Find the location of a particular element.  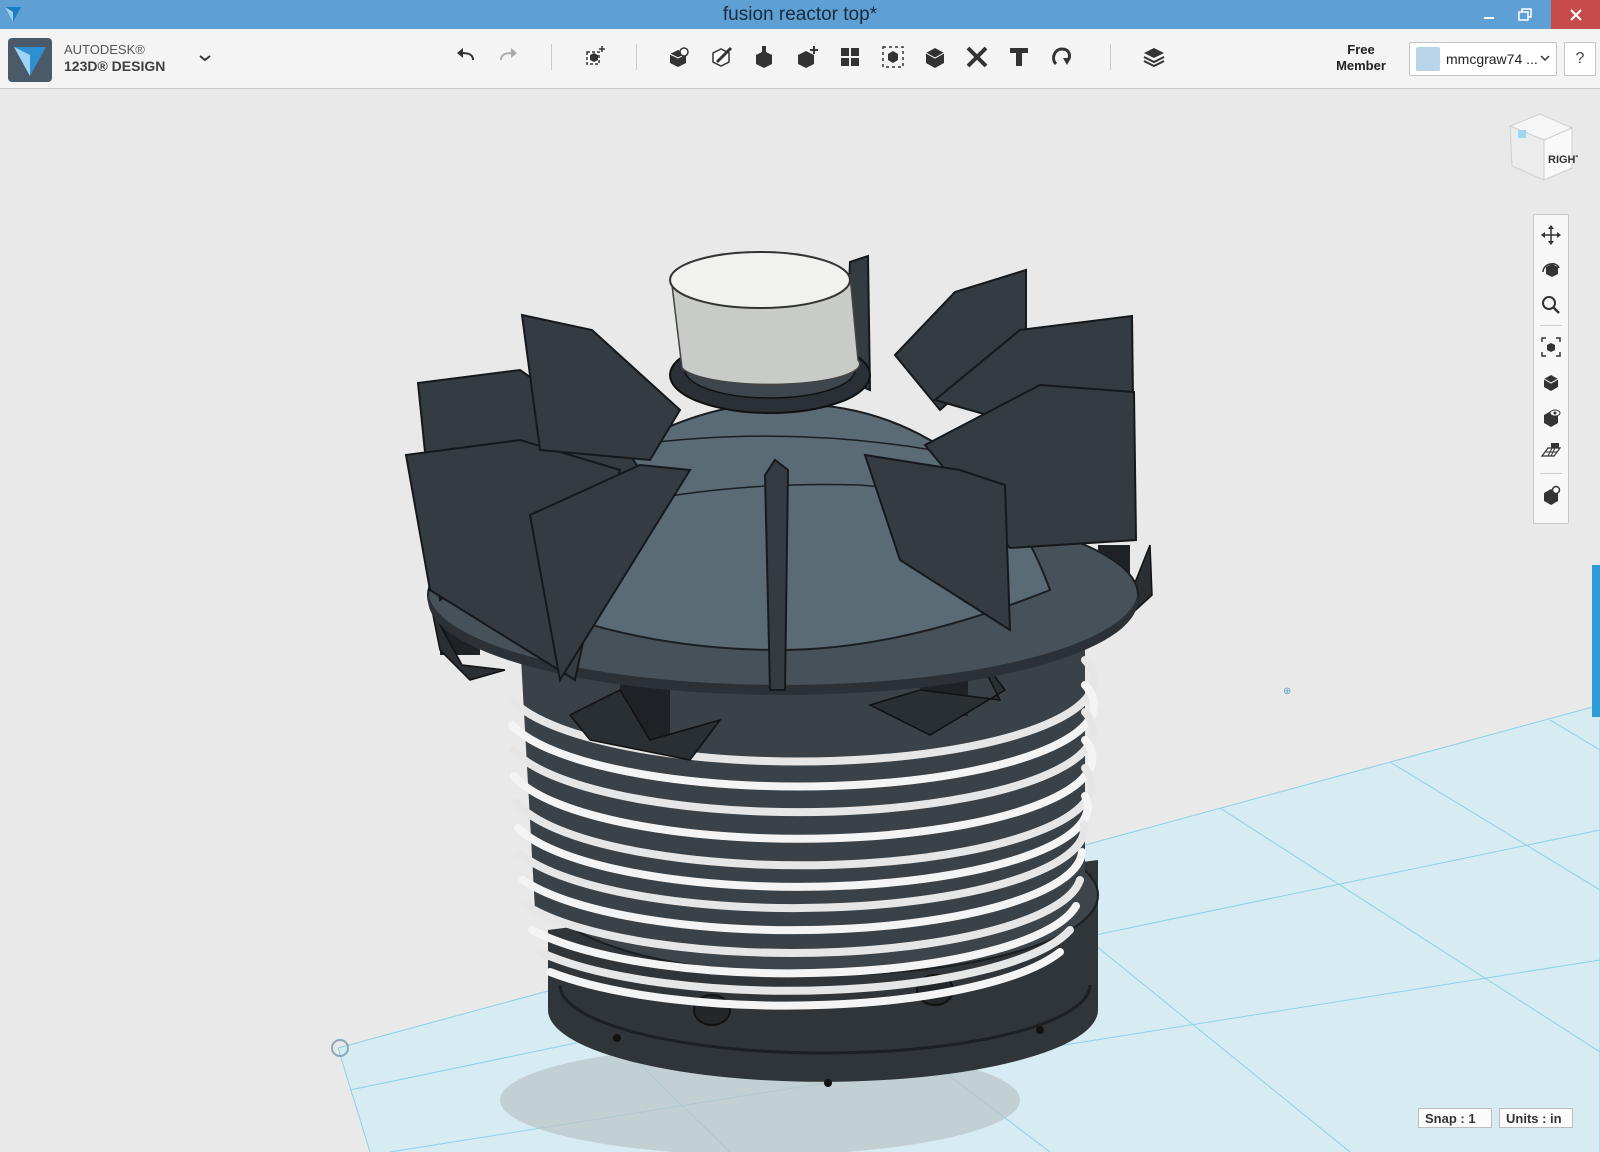

window-title: fusion reactor top* is located at coordinates (800, 14).